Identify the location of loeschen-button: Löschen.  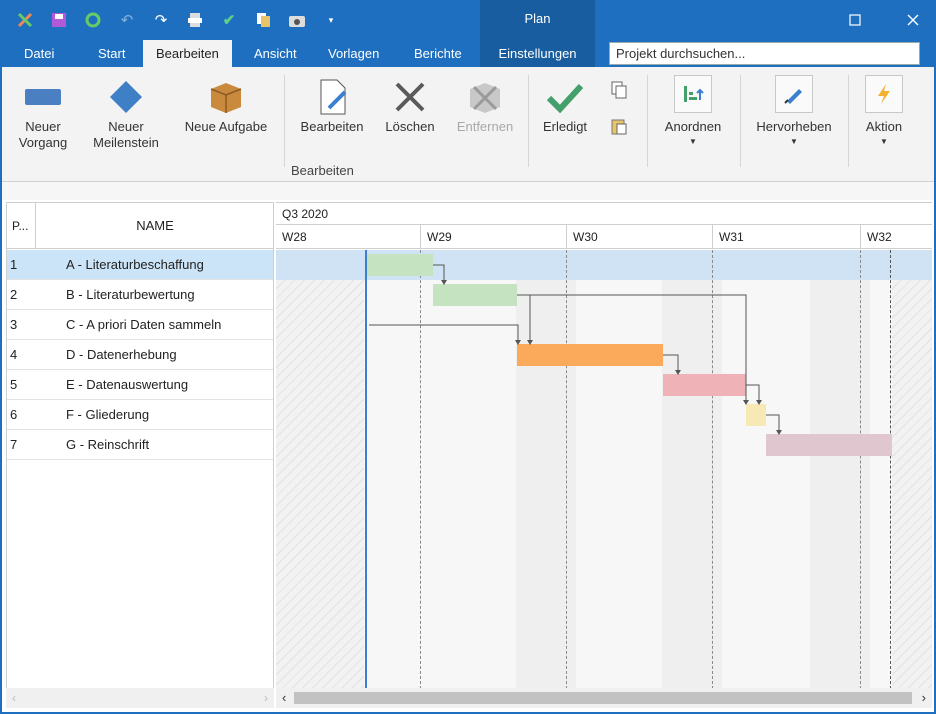
(410, 105).